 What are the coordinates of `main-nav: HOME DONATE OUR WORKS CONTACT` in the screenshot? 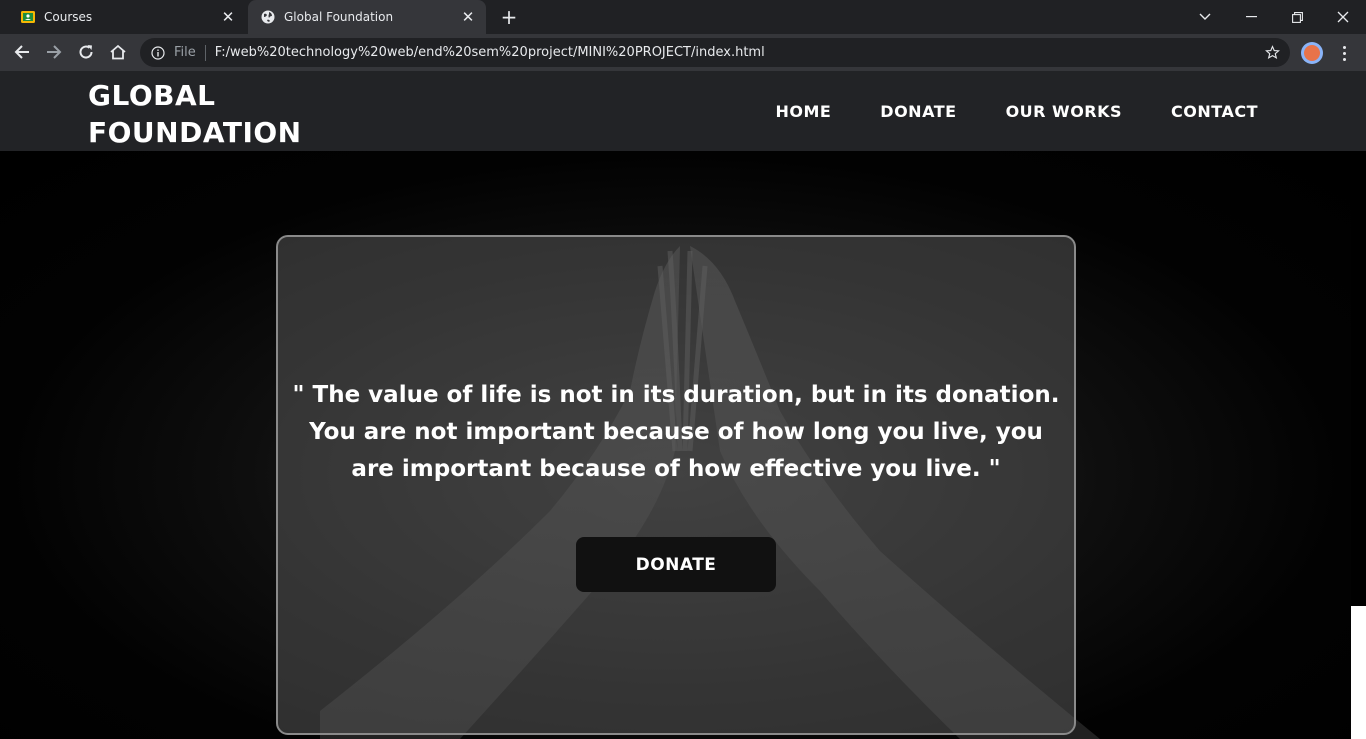 It's located at (1016, 111).